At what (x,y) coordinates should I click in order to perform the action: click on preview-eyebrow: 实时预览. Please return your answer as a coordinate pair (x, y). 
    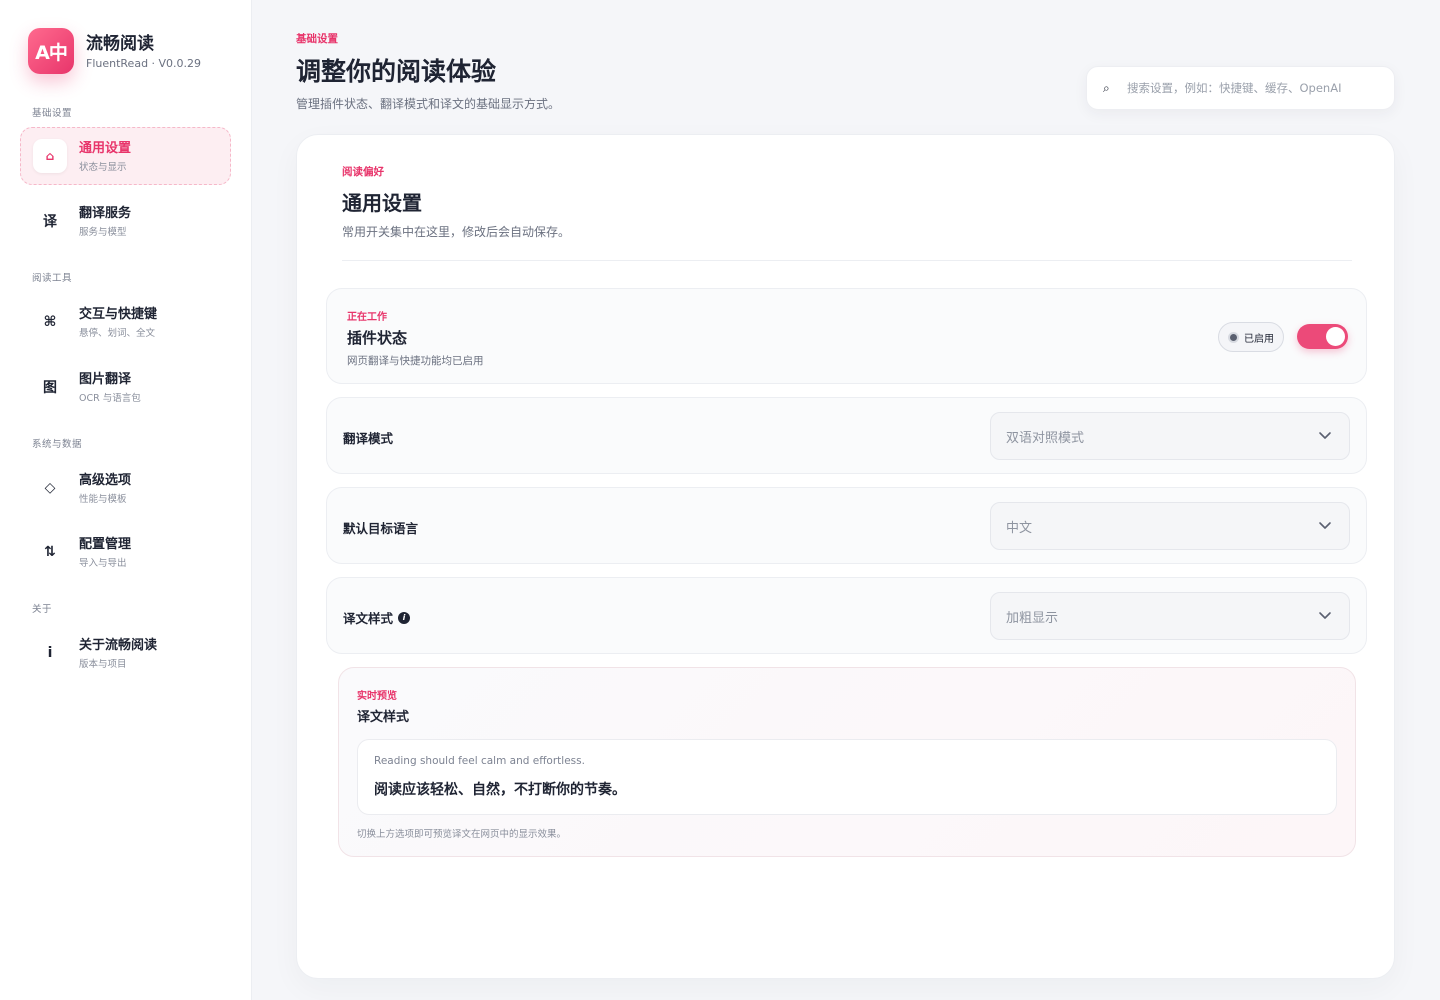
    Looking at the image, I should click on (377, 696).